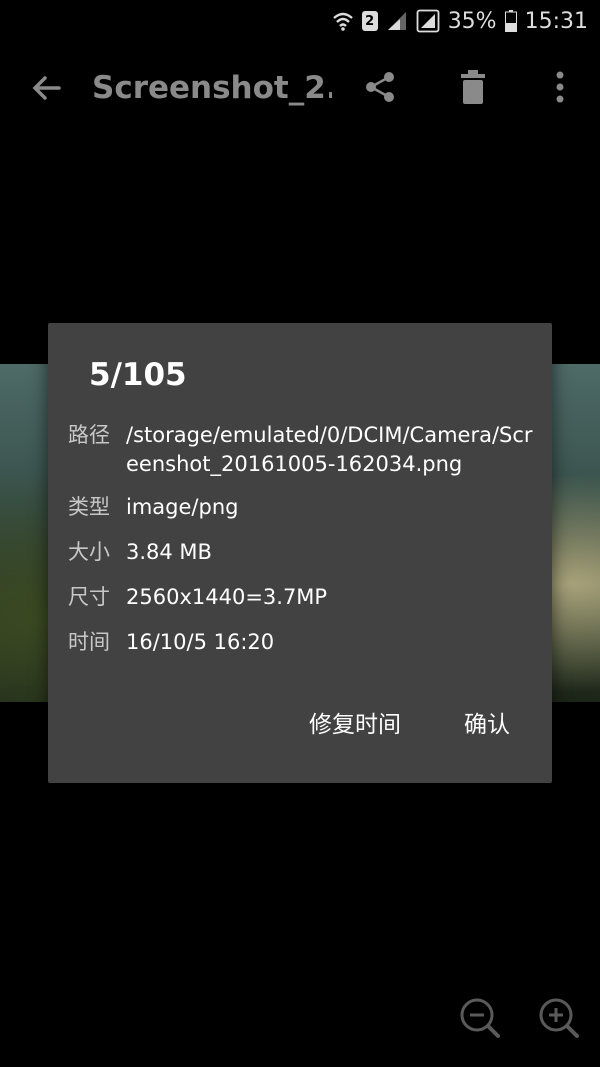  What do you see at coordinates (227, 597) in the screenshot?
I see `detail-value: 2560x1440=3.7MP` at bounding box center [227, 597].